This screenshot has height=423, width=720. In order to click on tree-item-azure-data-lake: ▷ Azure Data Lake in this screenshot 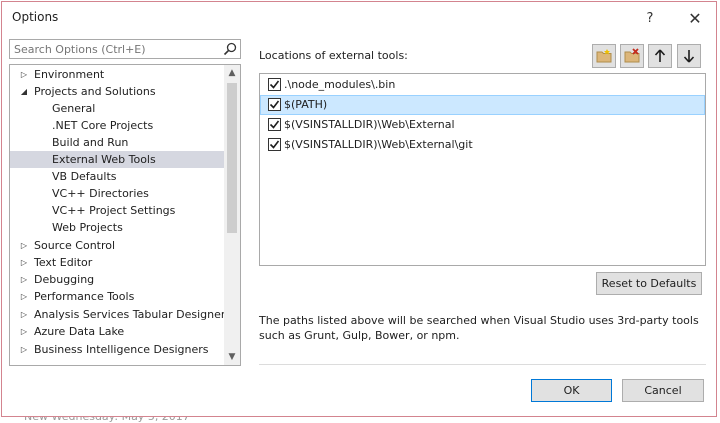, I will do `click(117, 331)`.